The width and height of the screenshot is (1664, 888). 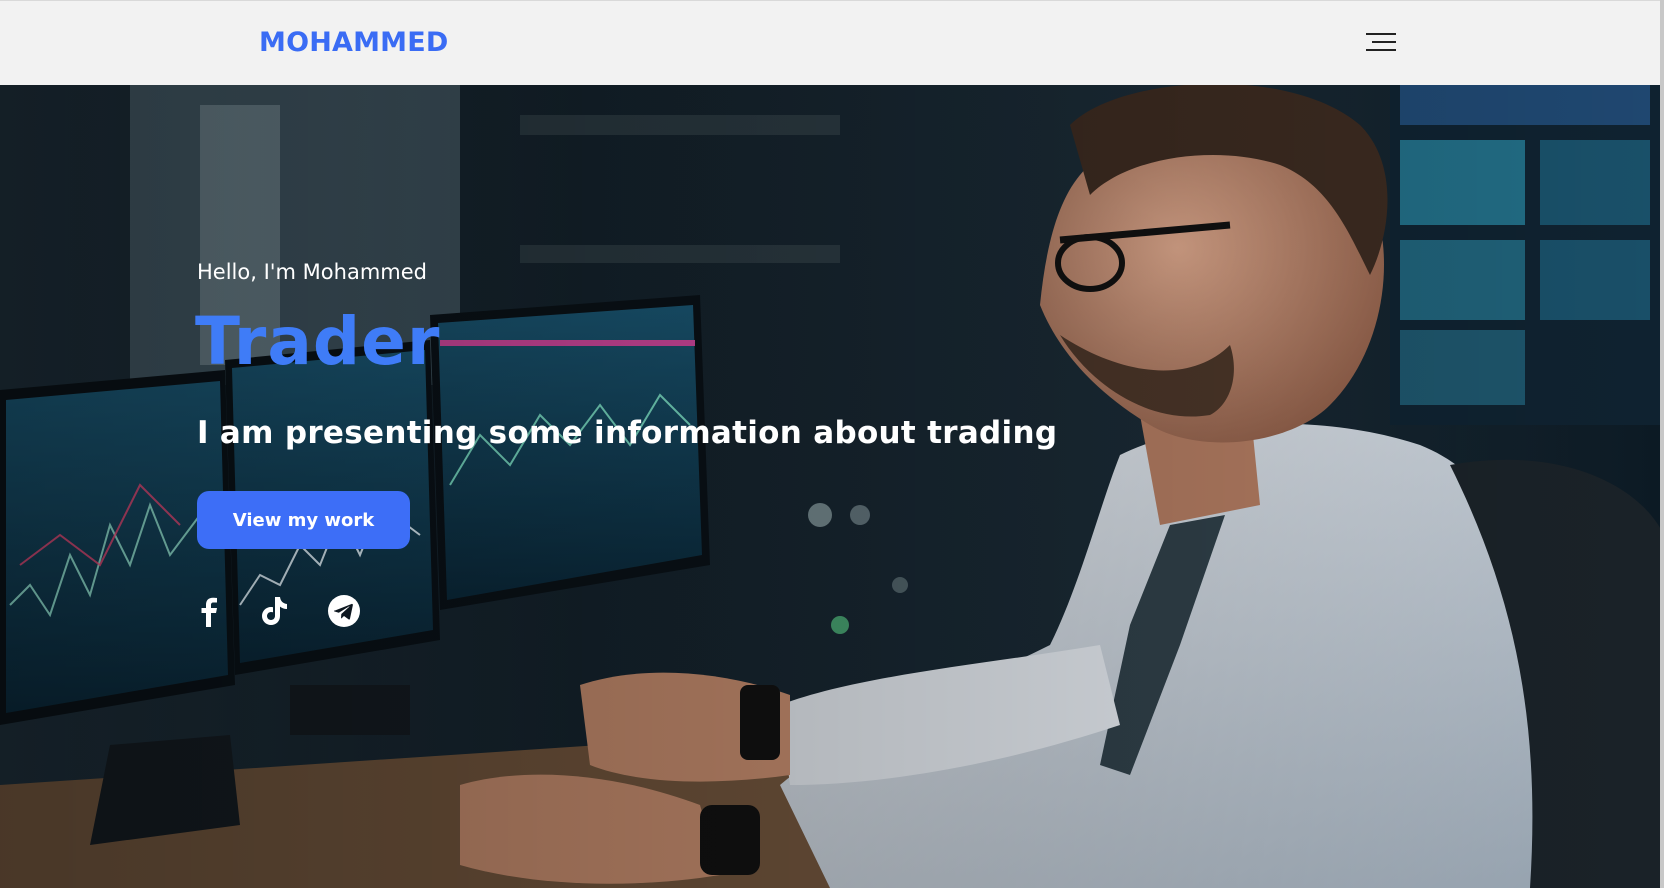 I want to click on view-my-work-button: View my work, so click(x=303, y=520).